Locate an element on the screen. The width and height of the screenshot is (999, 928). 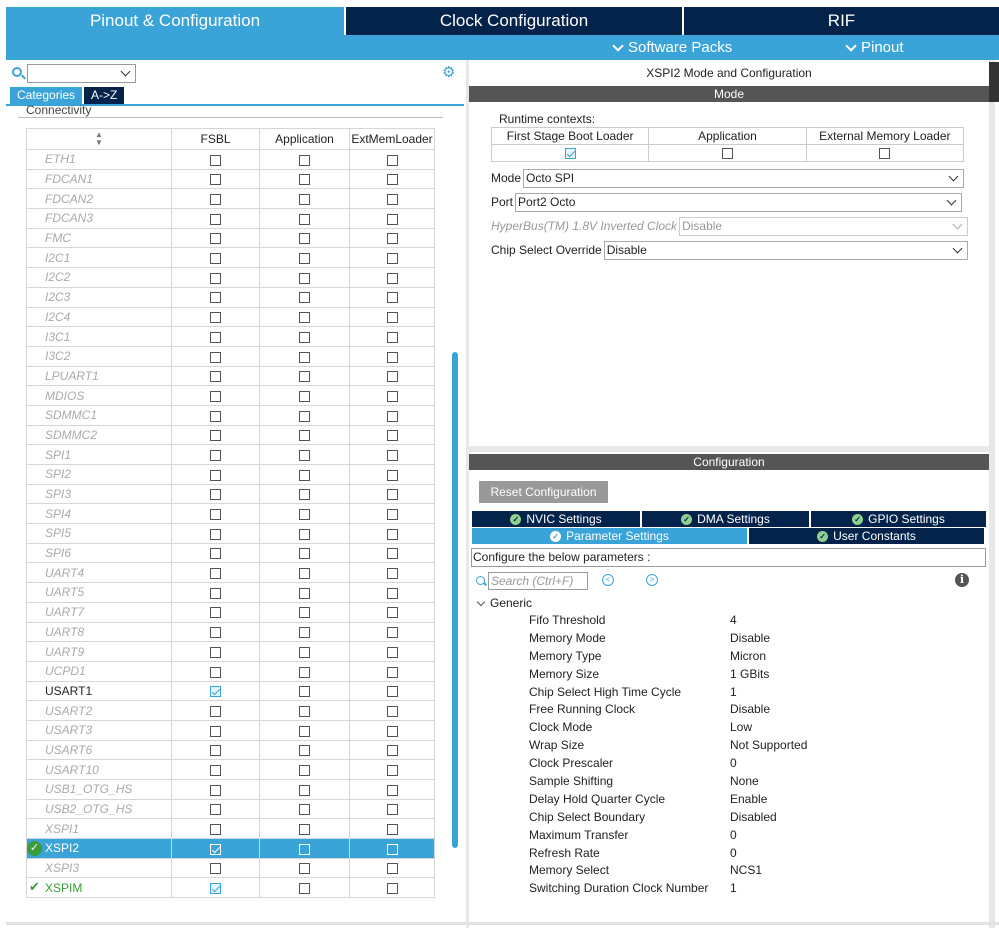
ip-name-cell: UART7 is located at coordinates (99, 612).